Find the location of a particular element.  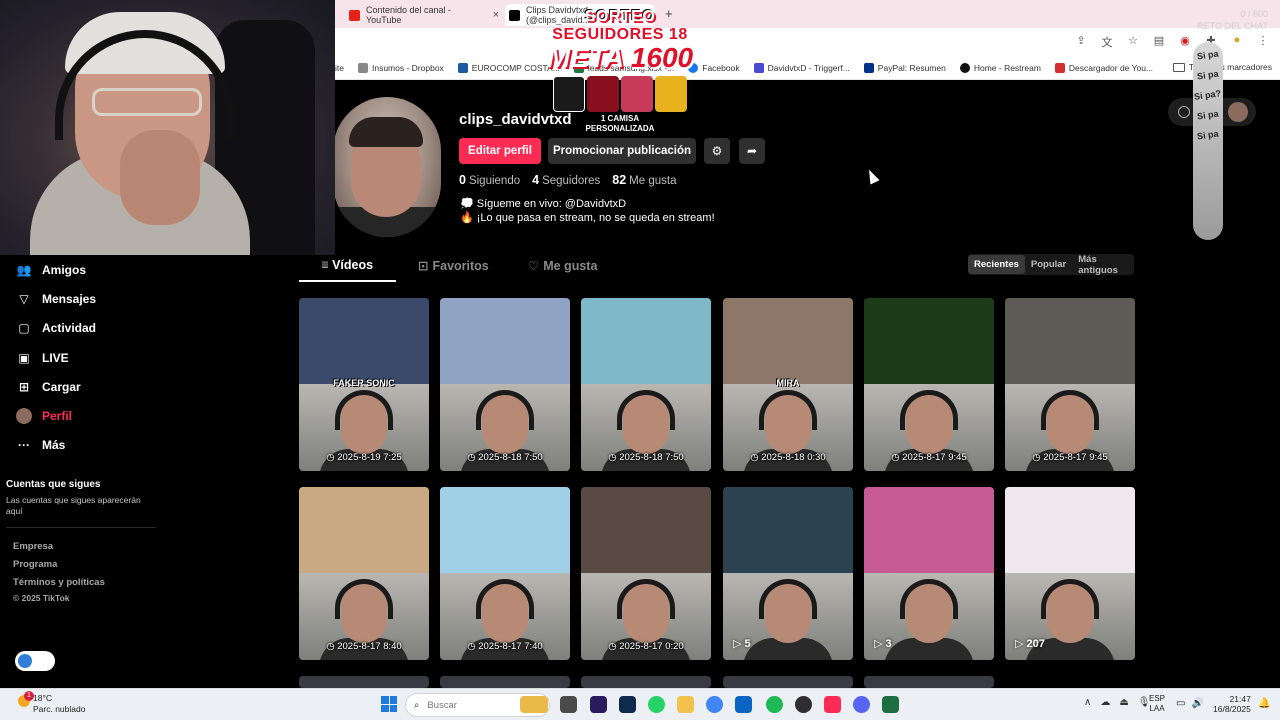

star-icon: ☆ is located at coordinates (1133, 42).